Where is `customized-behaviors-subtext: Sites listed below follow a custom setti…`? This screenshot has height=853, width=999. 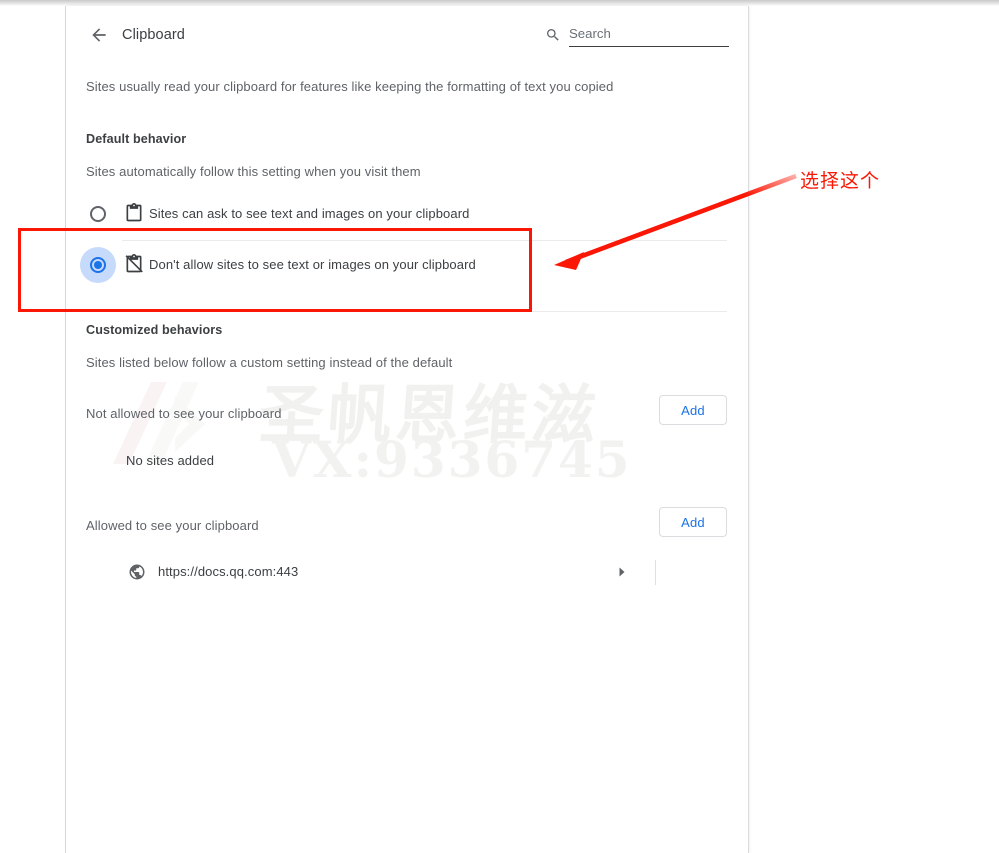 customized-behaviors-subtext: Sites listed below follow a custom setti… is located at coordinates (269, 362).